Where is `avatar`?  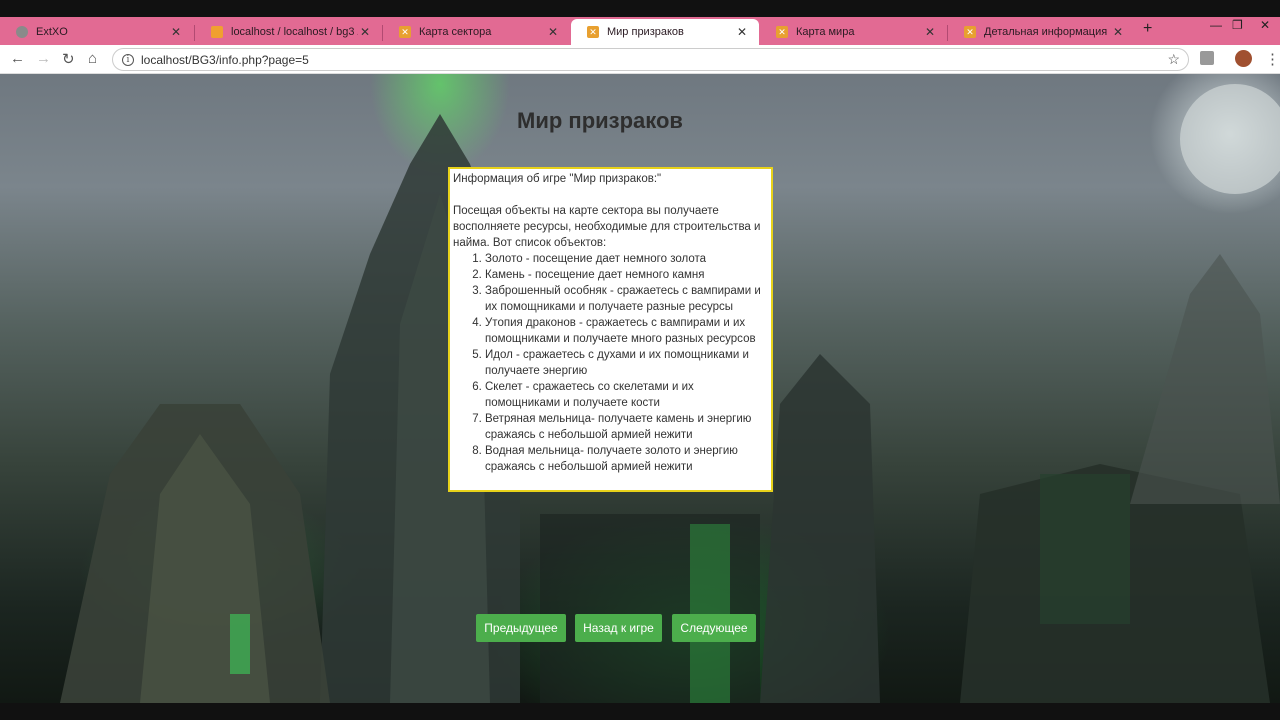 avatar is located at coordinates (1243, 58).